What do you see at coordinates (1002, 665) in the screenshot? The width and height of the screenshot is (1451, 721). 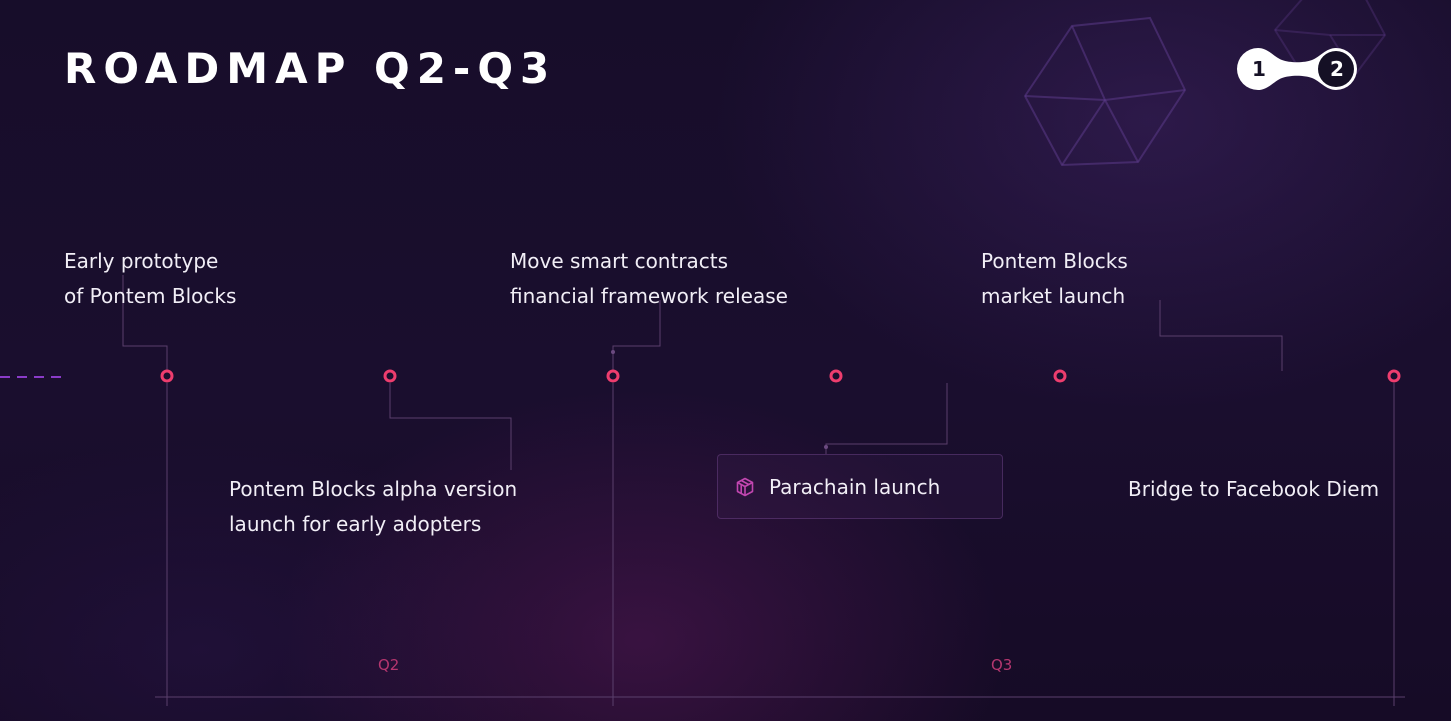 I see `quarter-label-q3: Q3` at bounding box center [1002, 665].